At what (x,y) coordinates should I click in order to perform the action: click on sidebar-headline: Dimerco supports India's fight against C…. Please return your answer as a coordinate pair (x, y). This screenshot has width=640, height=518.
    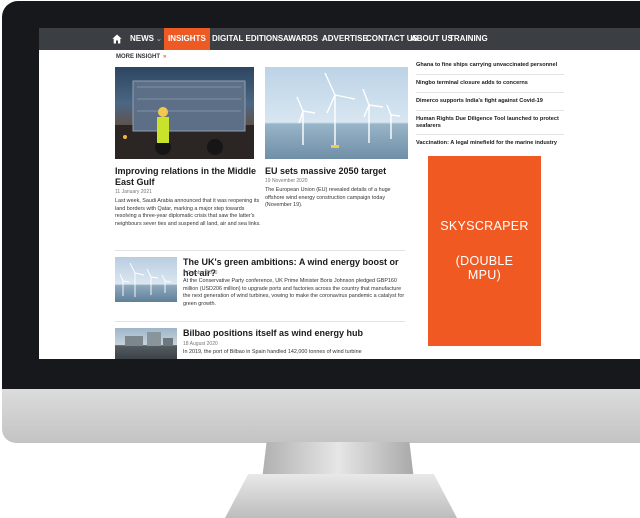
    Looking at the image, I should click on (490, 101).